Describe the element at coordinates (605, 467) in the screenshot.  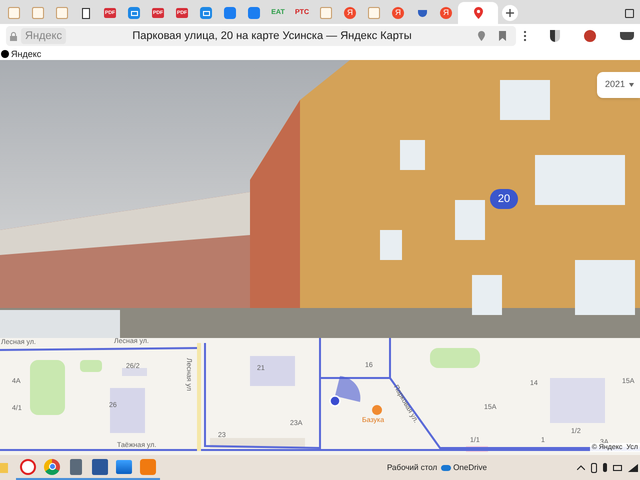
I see `microphone-icon` at that location.